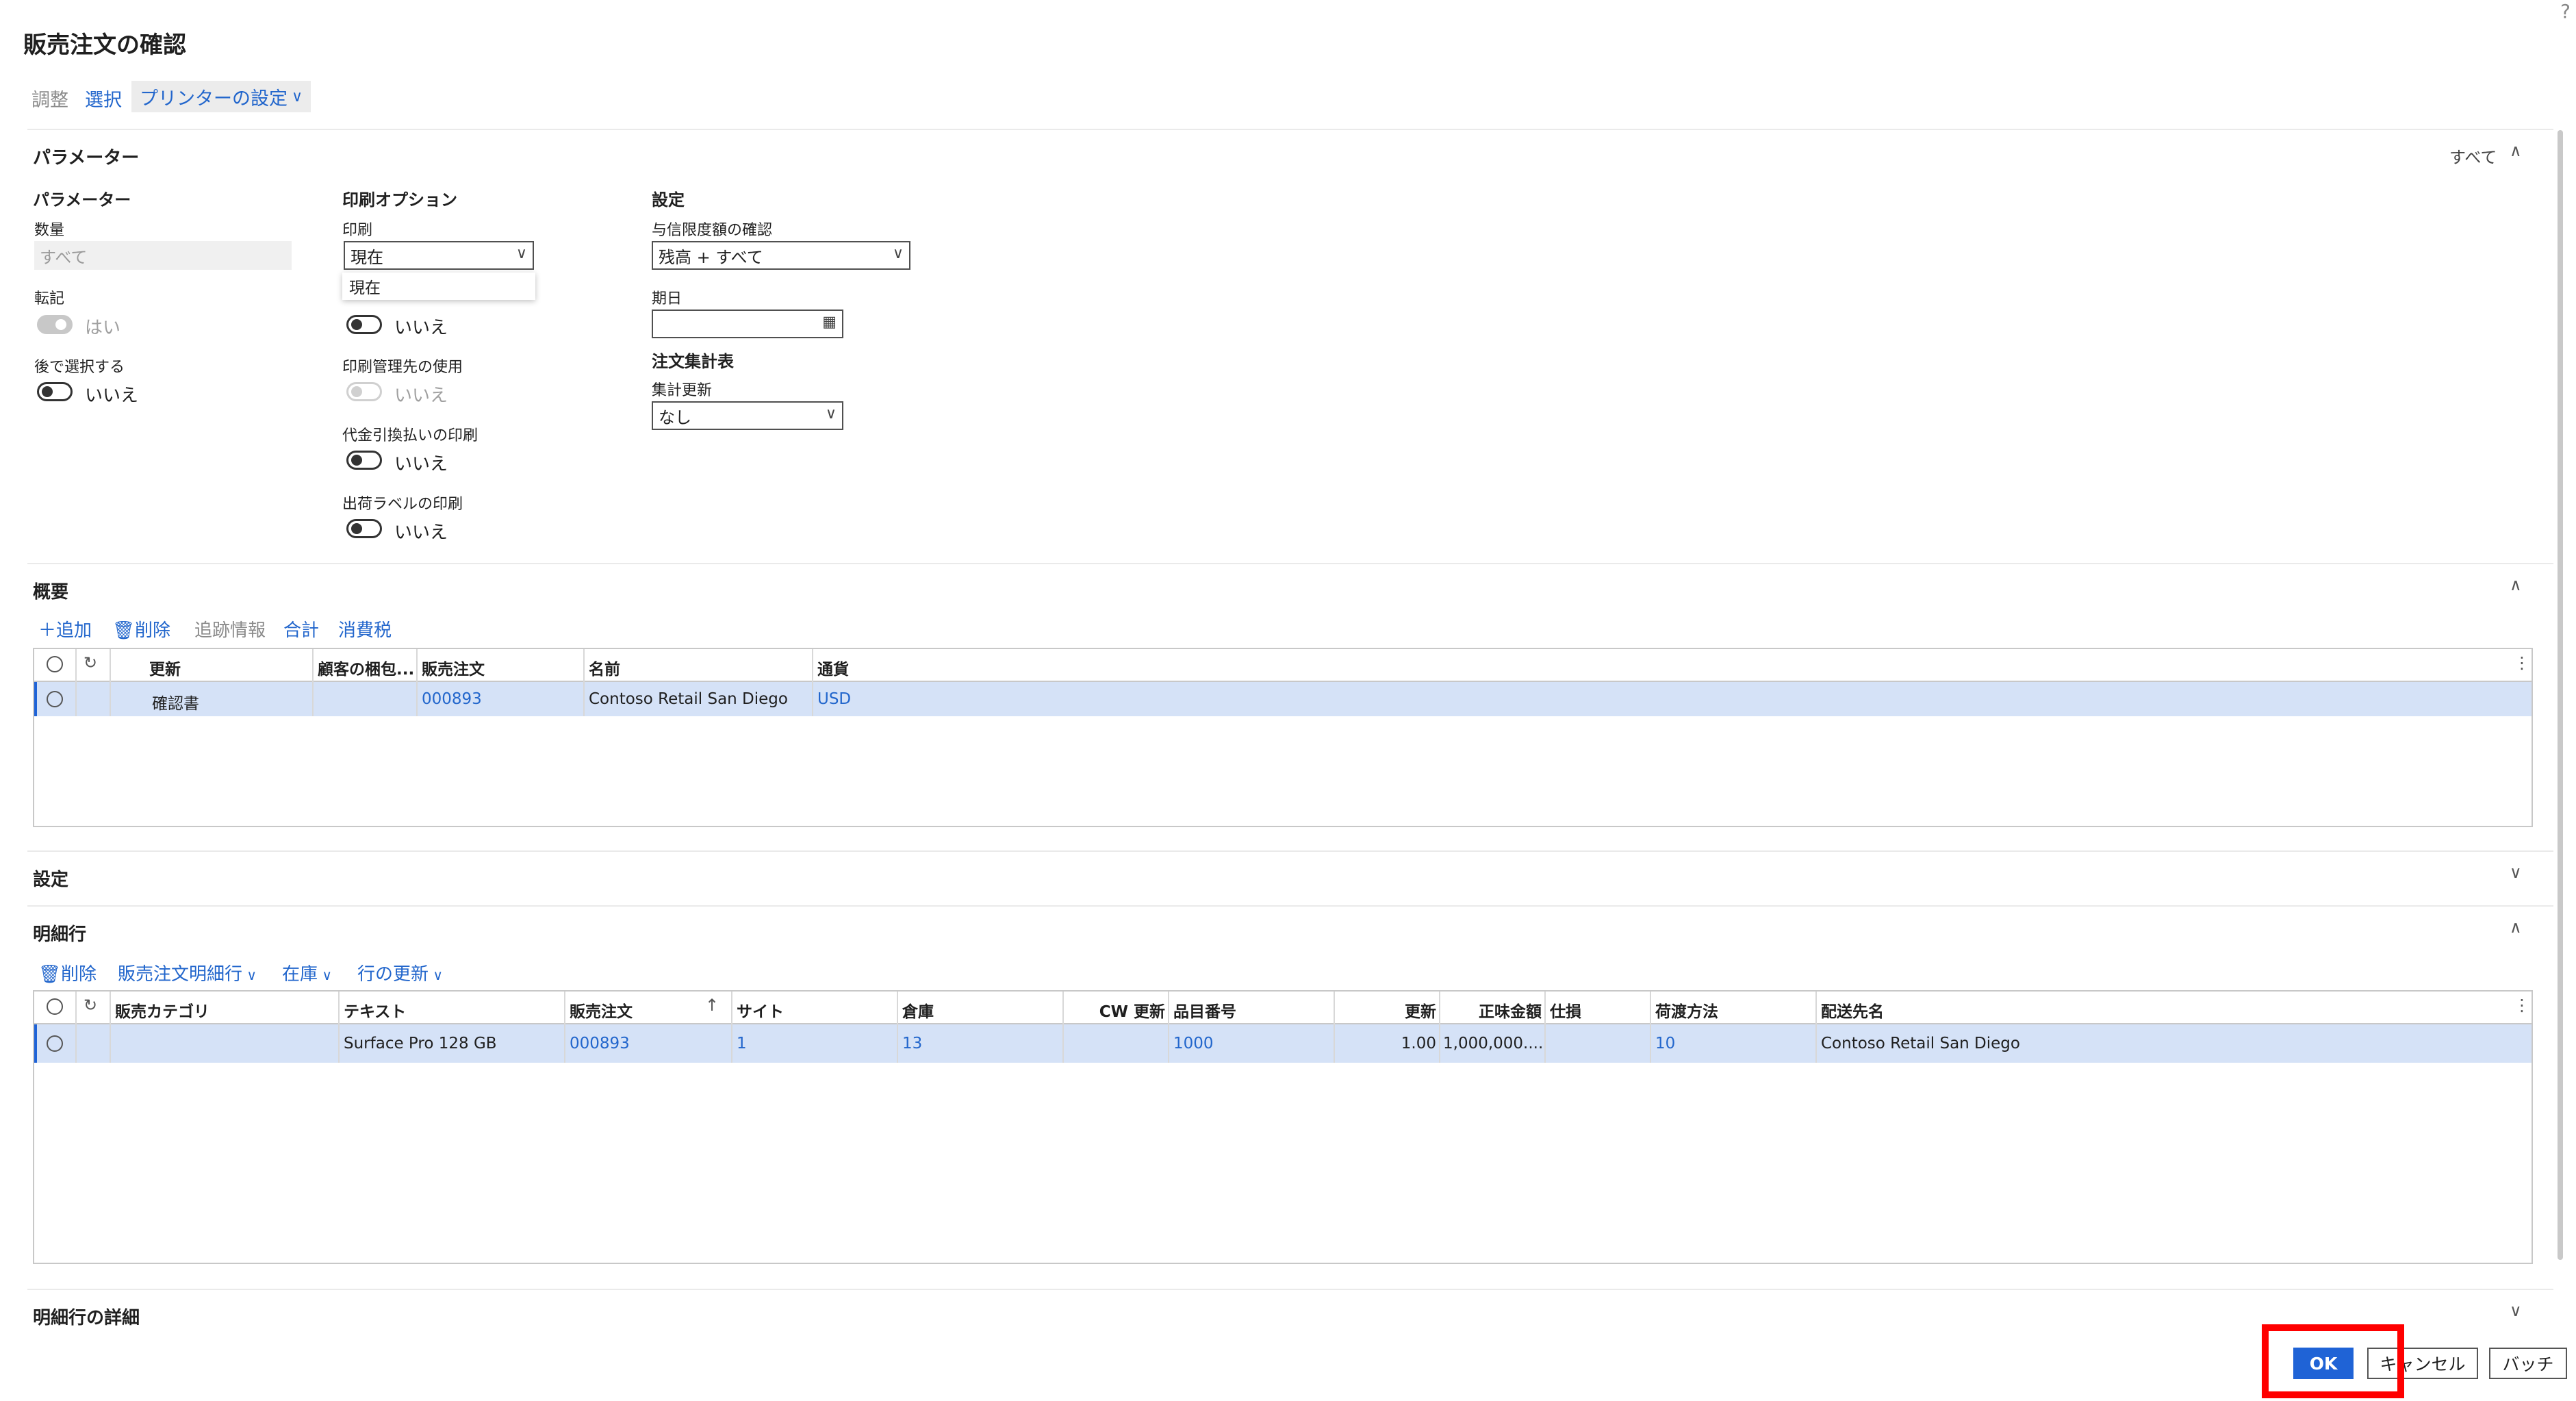  Describe the element at coordinates (2560, 695) in the screenshot. I see `vertical-scrollbar` at that location.